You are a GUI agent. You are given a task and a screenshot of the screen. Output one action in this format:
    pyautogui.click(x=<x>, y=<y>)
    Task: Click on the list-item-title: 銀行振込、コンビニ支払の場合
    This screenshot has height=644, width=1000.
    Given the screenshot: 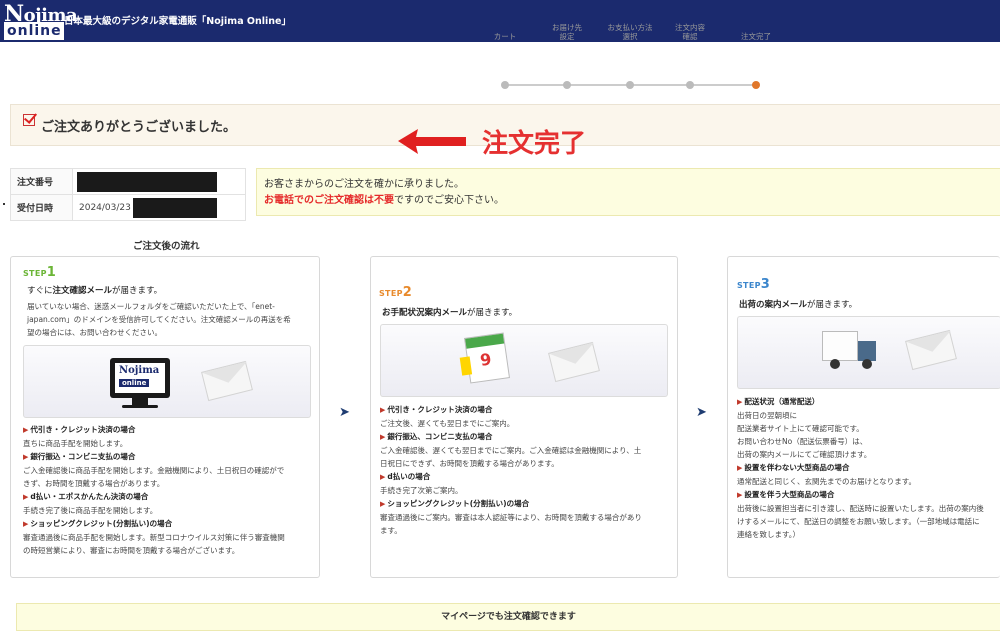 What is the action you would take?
    pyautogui.click(x=440, y=436)
    